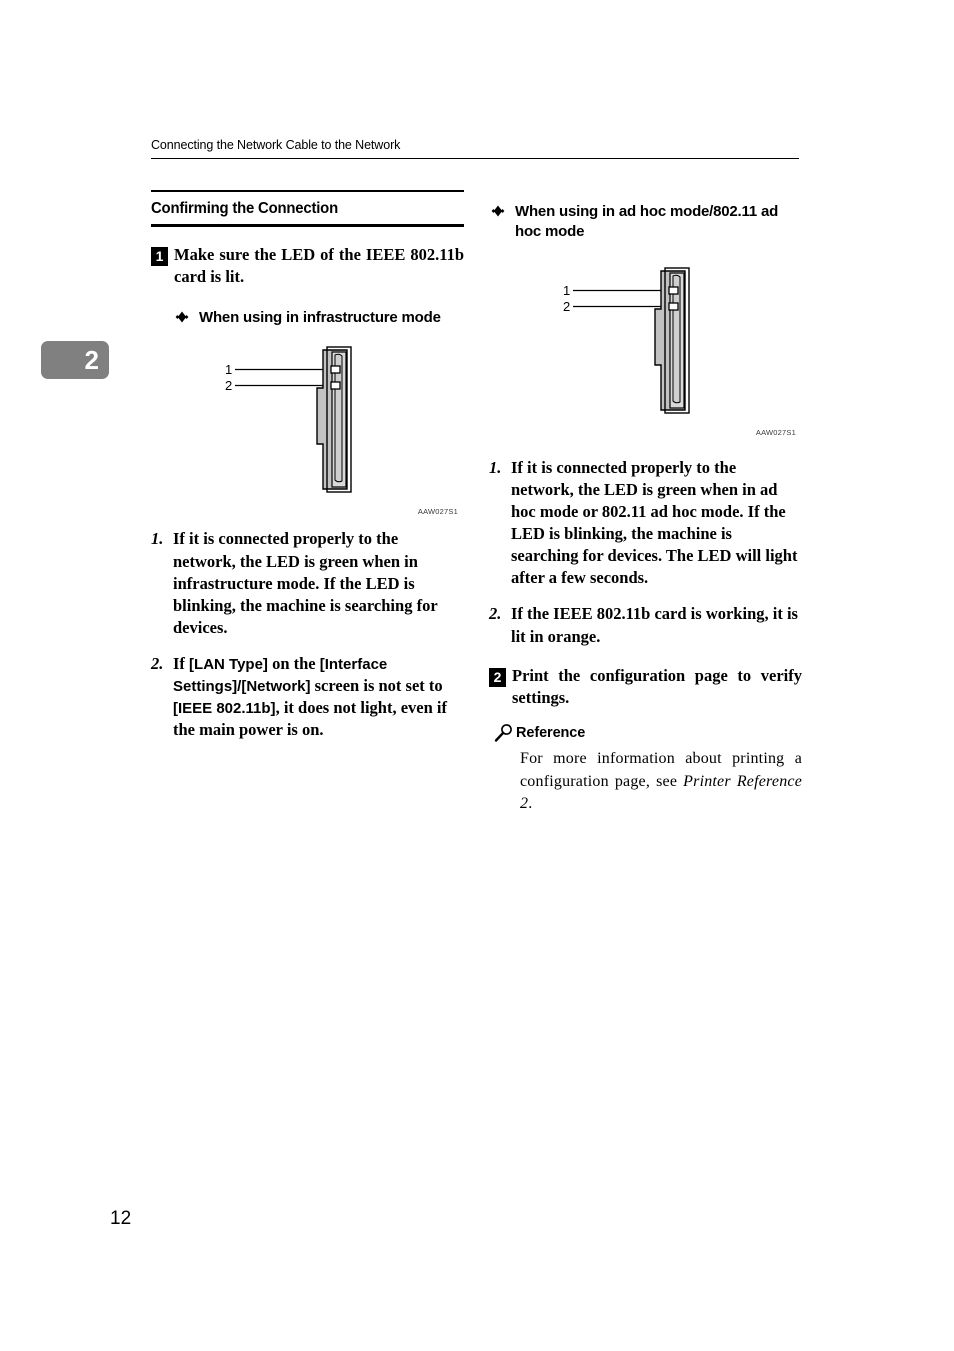 The image size is (954, 1351). What do you see at coordinates (645, 351) in the screenshot?
I see `figure-ad-hoc-mode: 1 2 AAW027S1` at bounding box center [645, 351].